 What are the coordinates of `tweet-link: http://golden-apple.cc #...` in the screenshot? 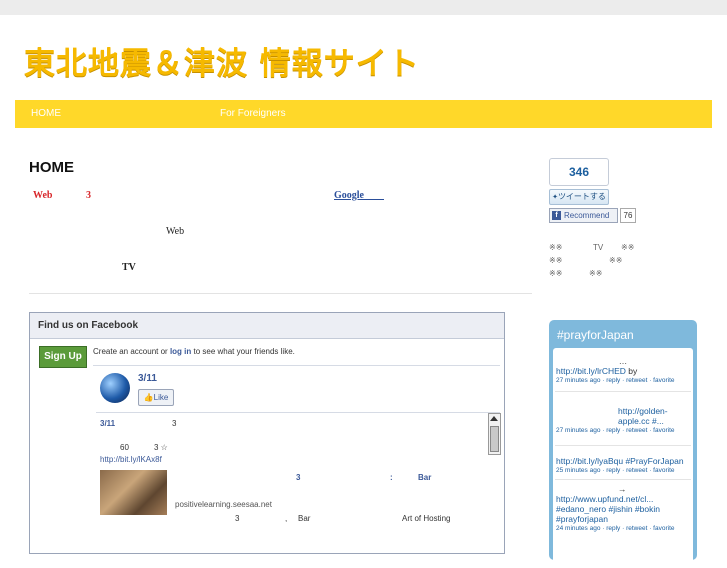 It's located at (623, 416).